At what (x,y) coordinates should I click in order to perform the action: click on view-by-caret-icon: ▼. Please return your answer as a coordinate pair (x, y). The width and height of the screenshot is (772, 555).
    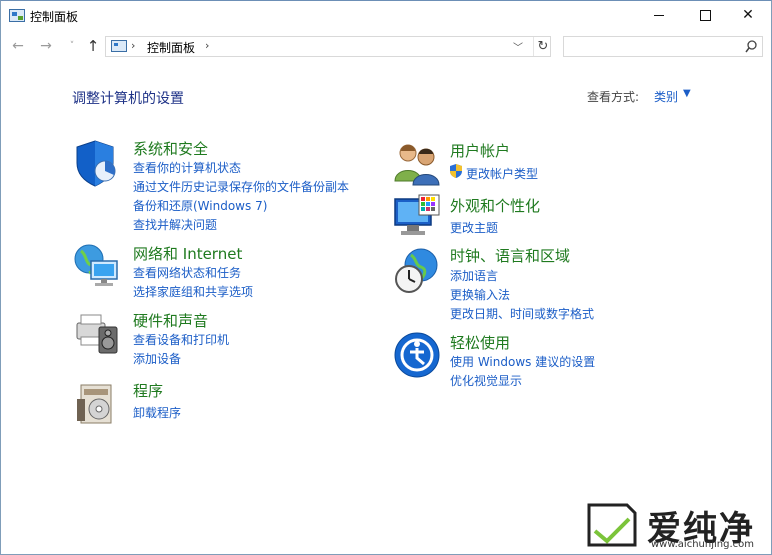
    Looking at the image, I should click on (687, 93).